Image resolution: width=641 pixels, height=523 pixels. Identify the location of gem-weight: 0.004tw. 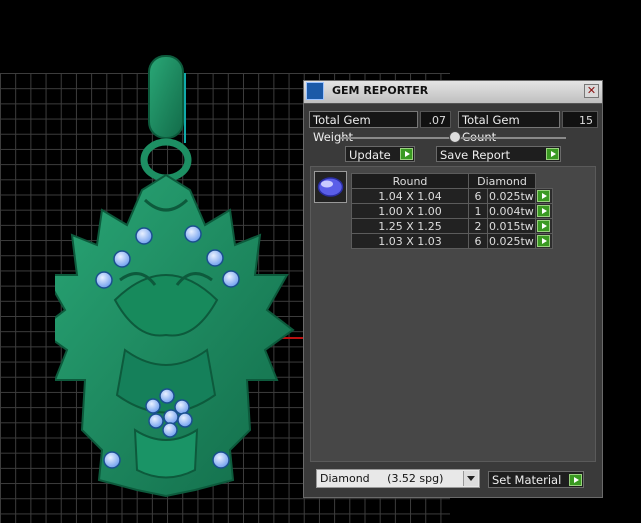
(511, 211).